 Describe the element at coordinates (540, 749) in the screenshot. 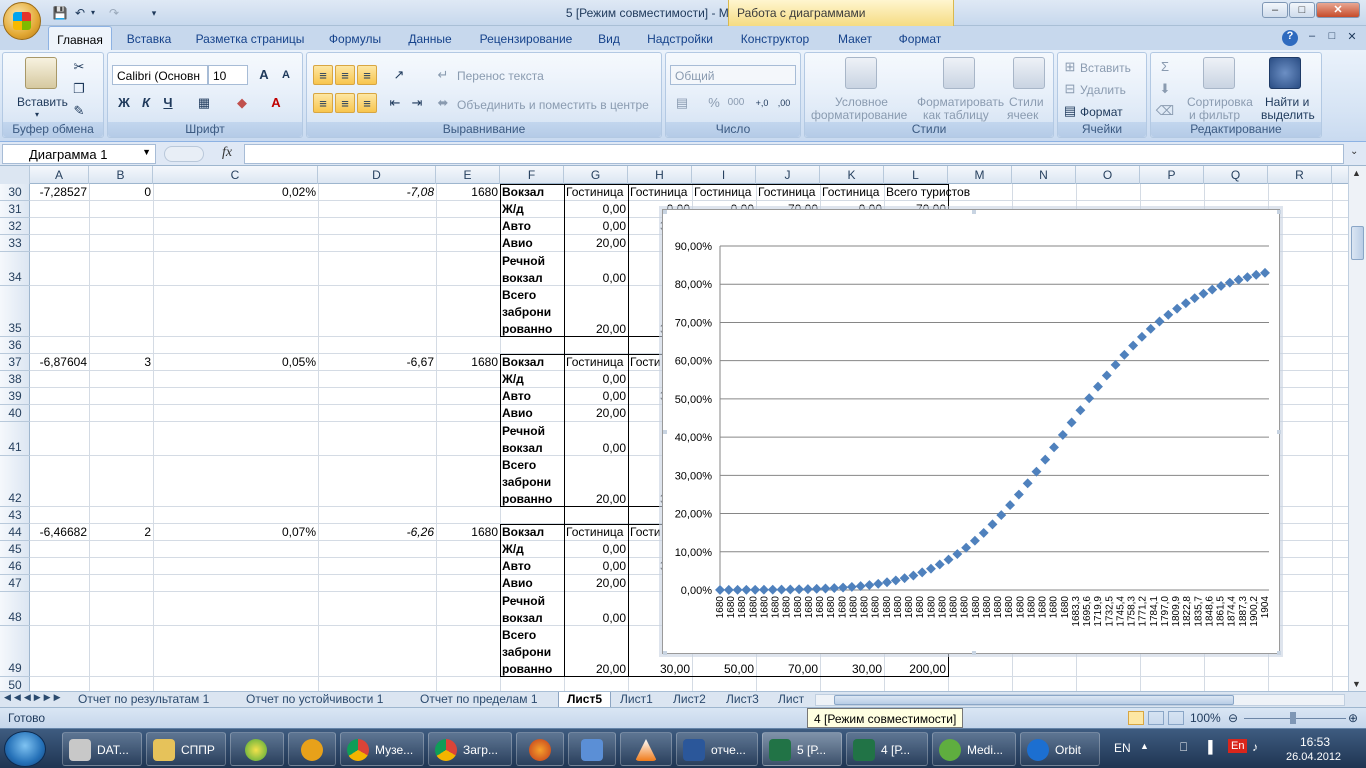

I see `taskbar-item` at that location.